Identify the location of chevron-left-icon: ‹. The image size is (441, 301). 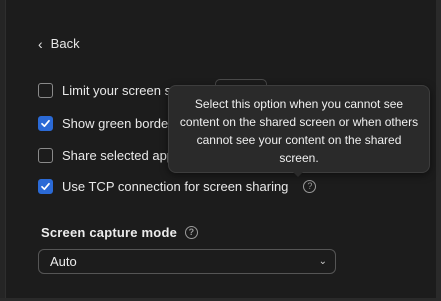
(40, 43).